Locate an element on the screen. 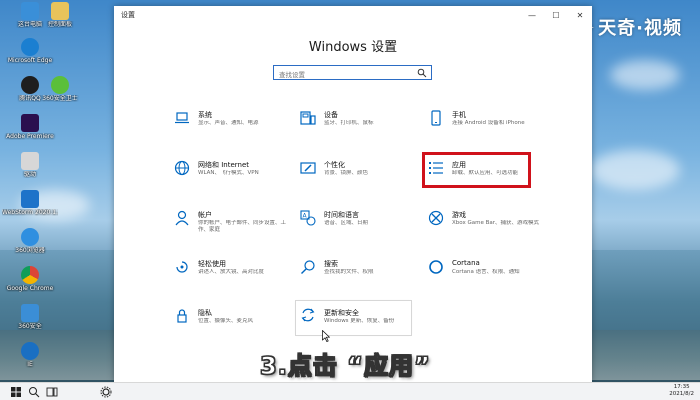  security-icon is located at coordinates (30, 313).